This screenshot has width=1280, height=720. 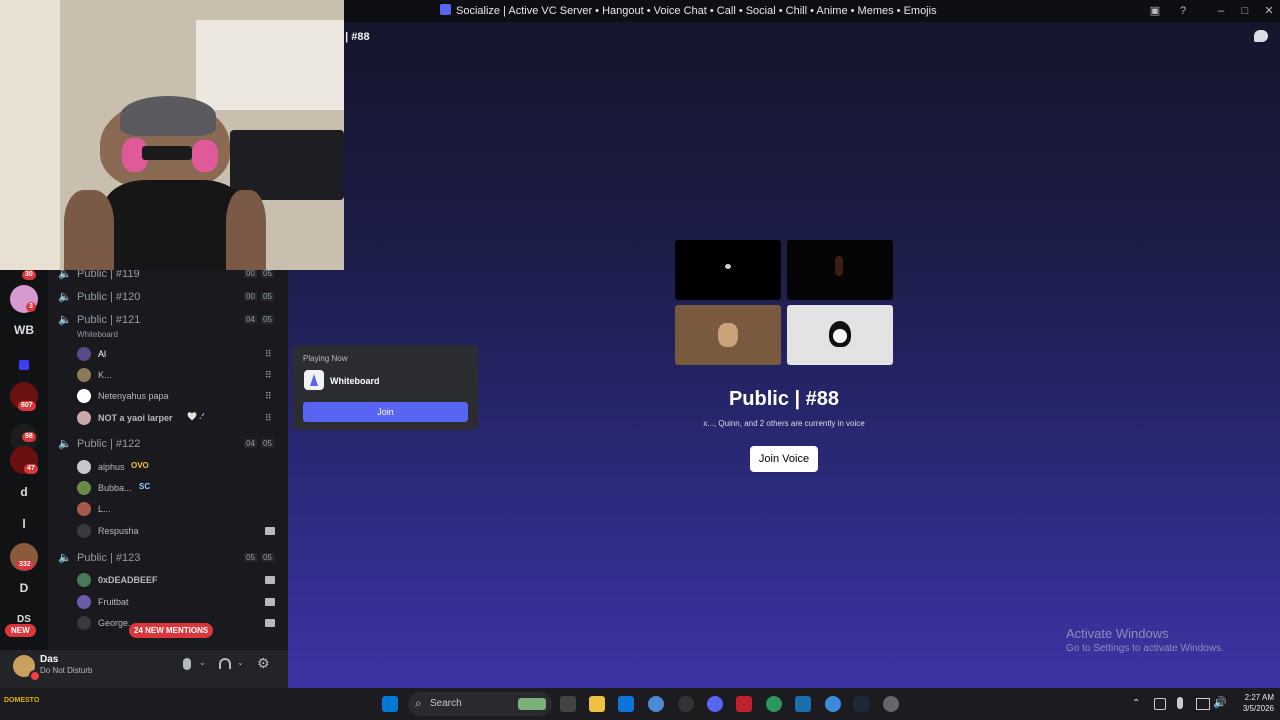 I want to click on close-button: ✕, so click(x=1269, y=11).